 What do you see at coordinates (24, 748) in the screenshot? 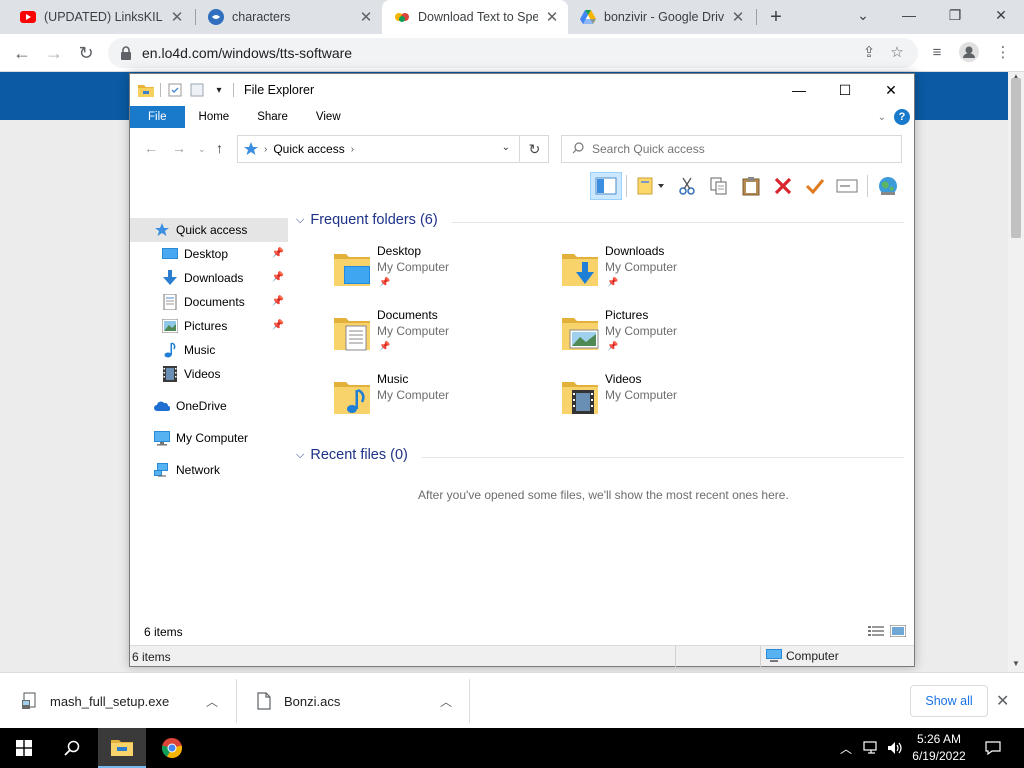
I see `start-windows-icon` at bounding box center [24, 748].